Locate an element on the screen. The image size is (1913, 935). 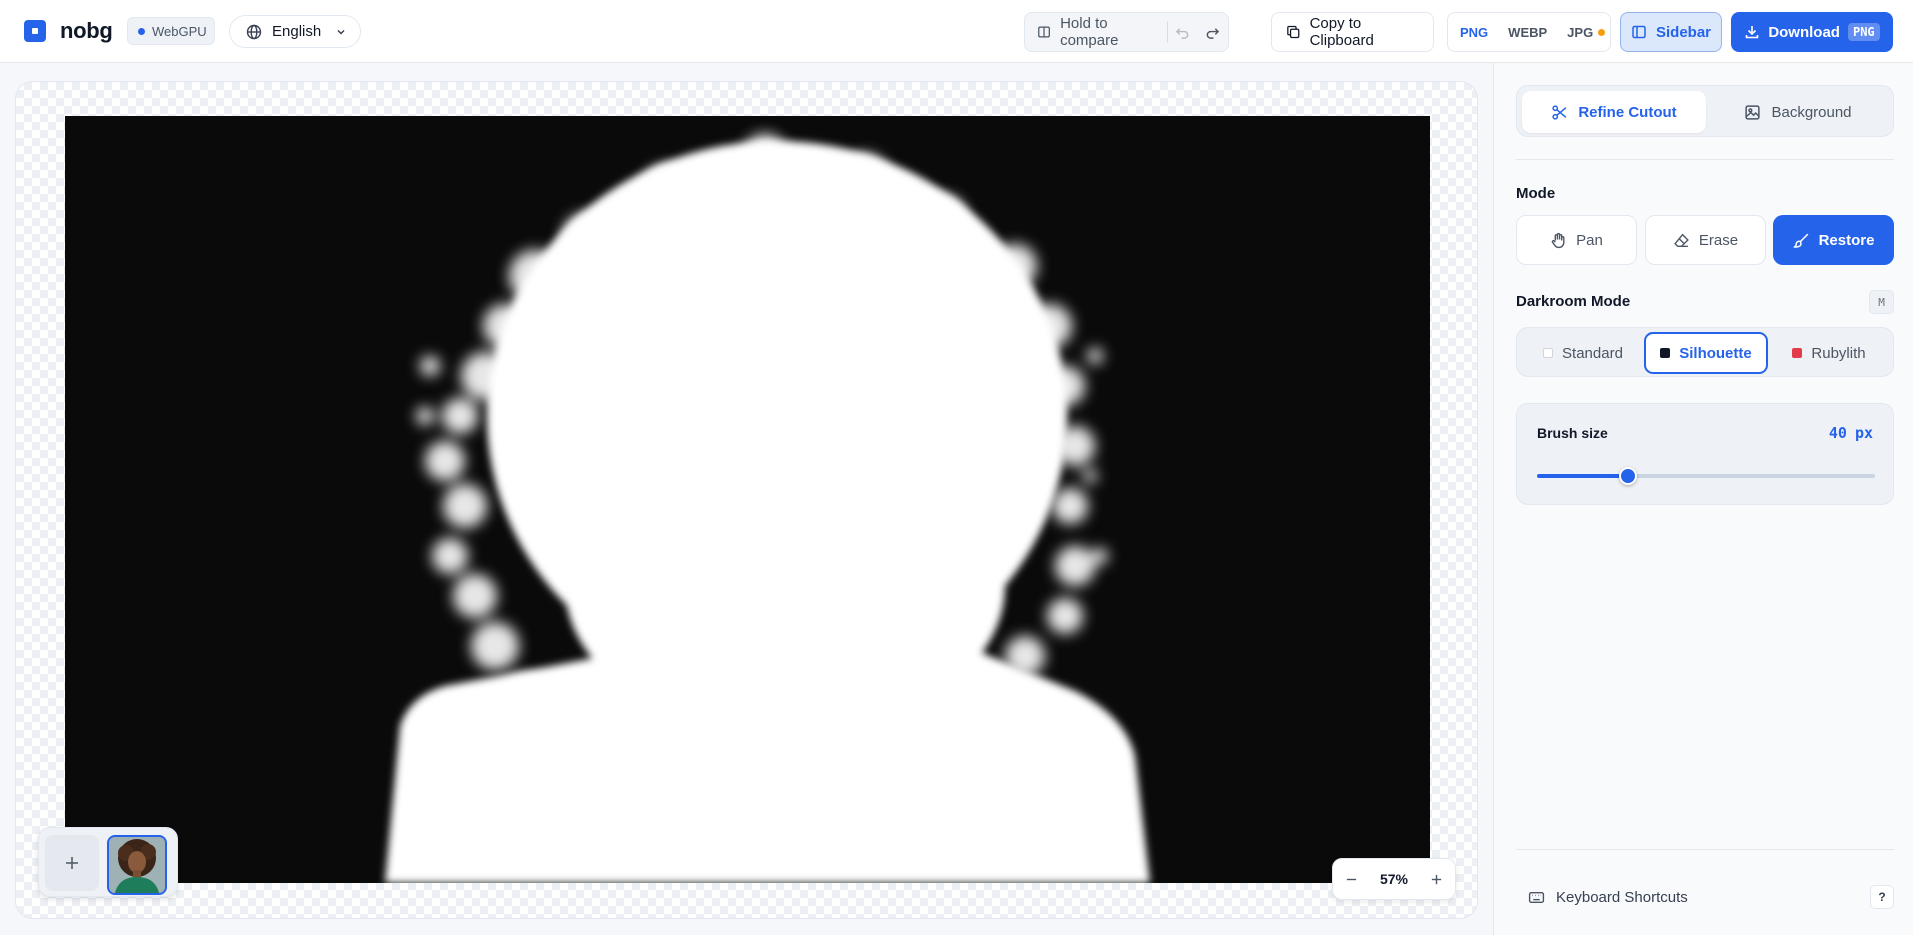
darkroom-mode-group: Standard Silhouette Rubylith is located at coordinates (1705, 352).